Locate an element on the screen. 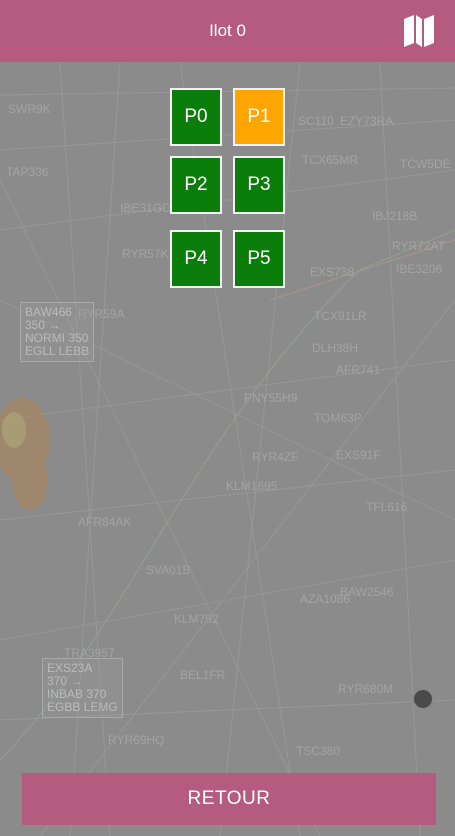 Image resolution: width=455 pixels, height=836 pixels. map-toggle-button is located at coordinates (419, 31).